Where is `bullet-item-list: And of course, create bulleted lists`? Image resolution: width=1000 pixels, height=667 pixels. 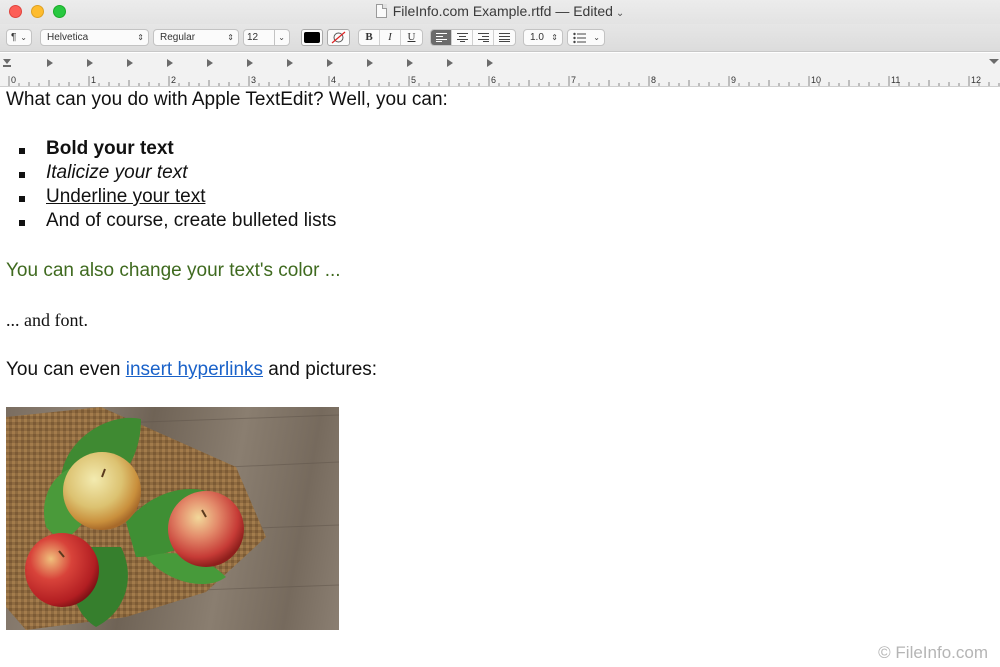
bullet-item-list: And of course, create bulleted lists is located at coordinates (191, 220).